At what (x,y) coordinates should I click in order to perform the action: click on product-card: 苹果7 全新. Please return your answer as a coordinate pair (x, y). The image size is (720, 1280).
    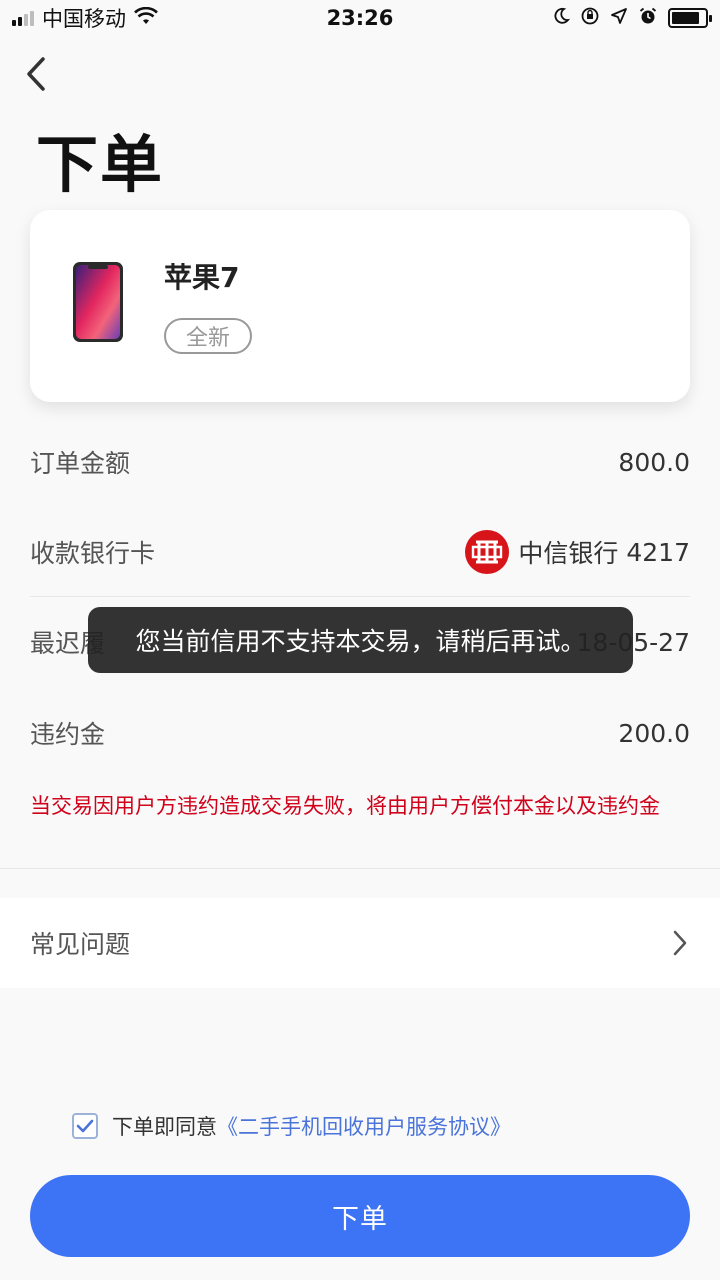
    Looking at the image, I should click on (360, 306).